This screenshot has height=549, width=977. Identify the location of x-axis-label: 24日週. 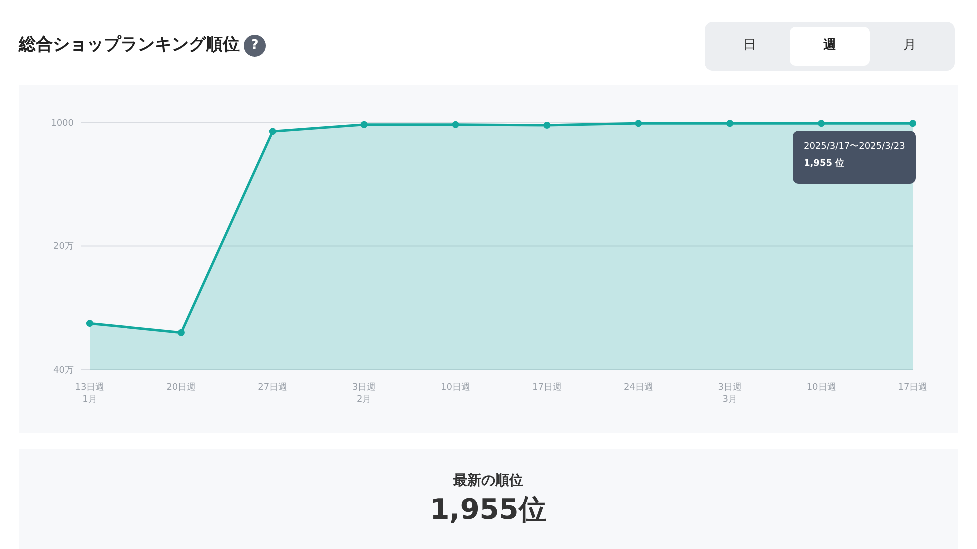
(639, 388).